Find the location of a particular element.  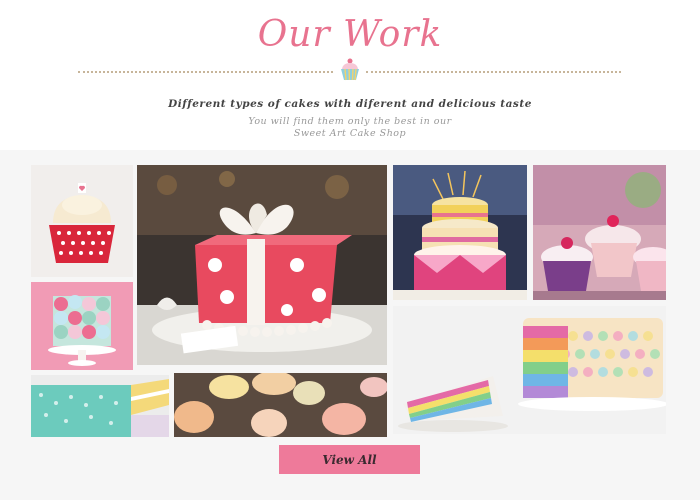

gallery-item-rosette-cake is located at coordinates (82, 326).